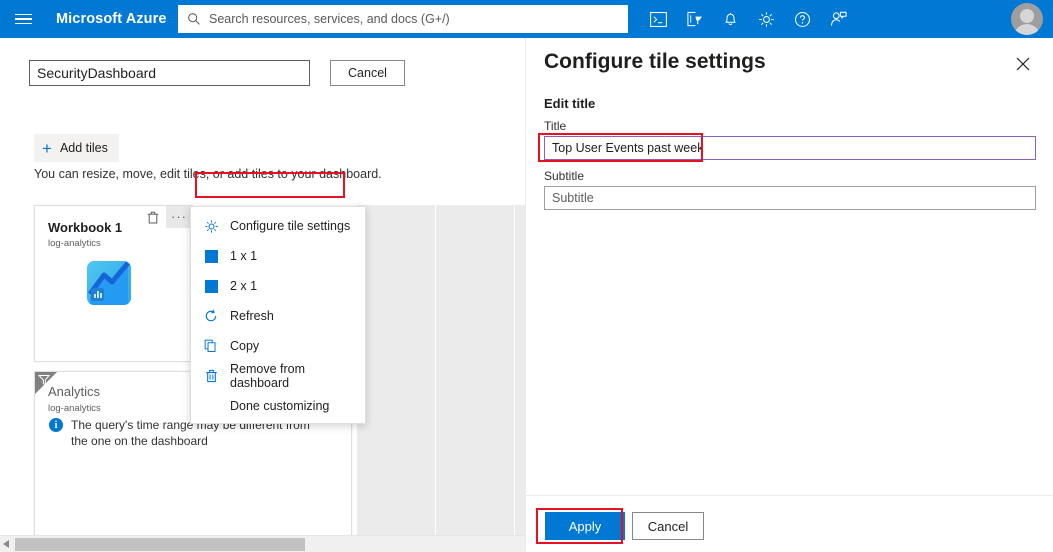 This screenshot has height=552, width=1053. What do you see at coordinates (658, 19) in the screenshot?
I see `cloud-shell-icon` at bounding box center [658, 19].